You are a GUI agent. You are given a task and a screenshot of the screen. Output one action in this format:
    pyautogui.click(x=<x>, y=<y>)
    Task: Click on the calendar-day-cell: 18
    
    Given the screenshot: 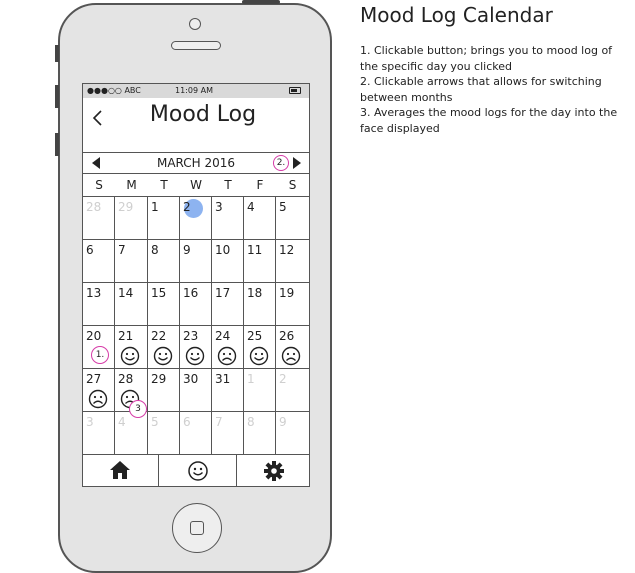 What is the action you would take?
    pyautogui.click(x=260, y=304)
    